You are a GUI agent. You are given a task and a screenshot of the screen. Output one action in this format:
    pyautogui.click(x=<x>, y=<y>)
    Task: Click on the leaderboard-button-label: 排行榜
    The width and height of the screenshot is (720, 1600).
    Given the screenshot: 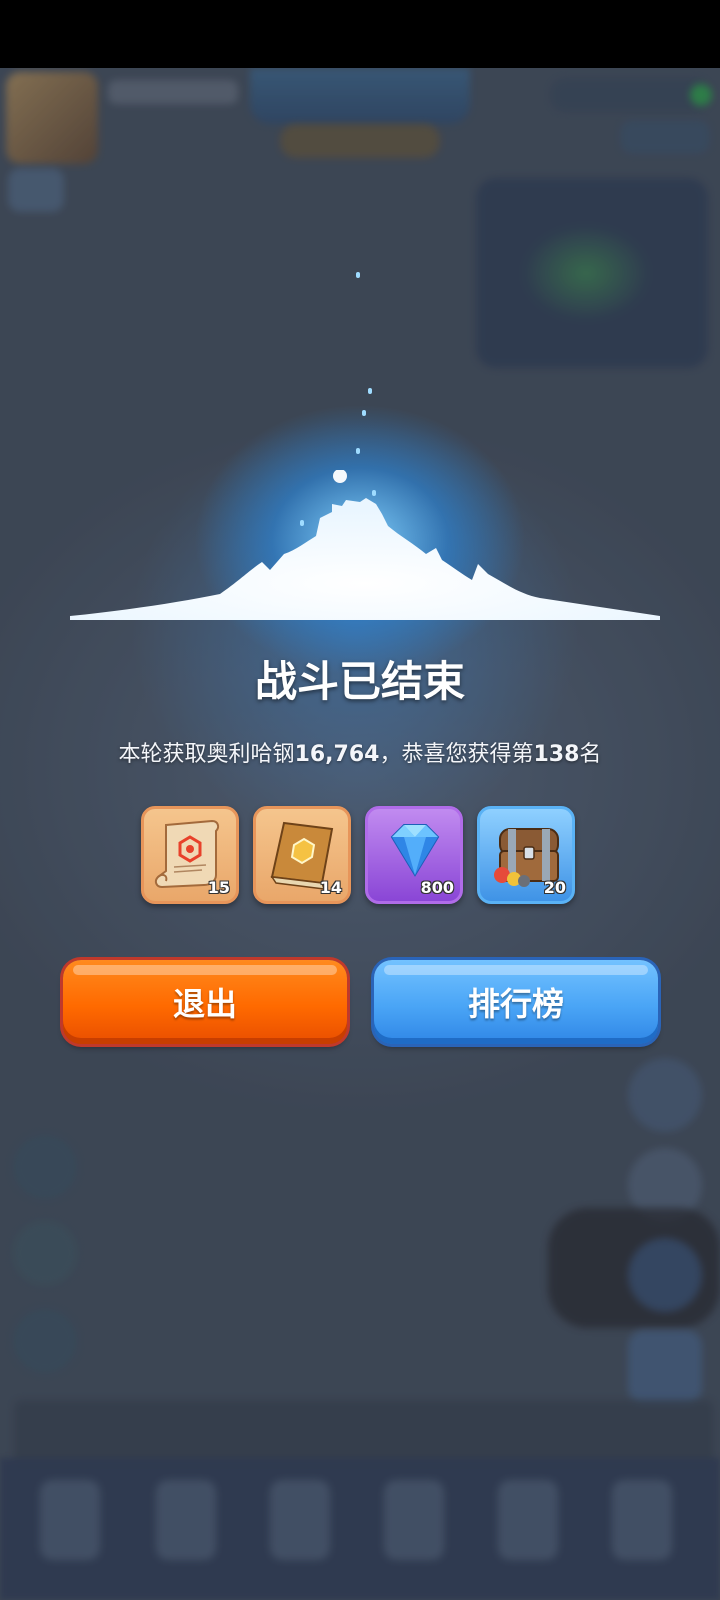 What is the action you would take?
    pyautogui.click(x=515, y=1004)
    